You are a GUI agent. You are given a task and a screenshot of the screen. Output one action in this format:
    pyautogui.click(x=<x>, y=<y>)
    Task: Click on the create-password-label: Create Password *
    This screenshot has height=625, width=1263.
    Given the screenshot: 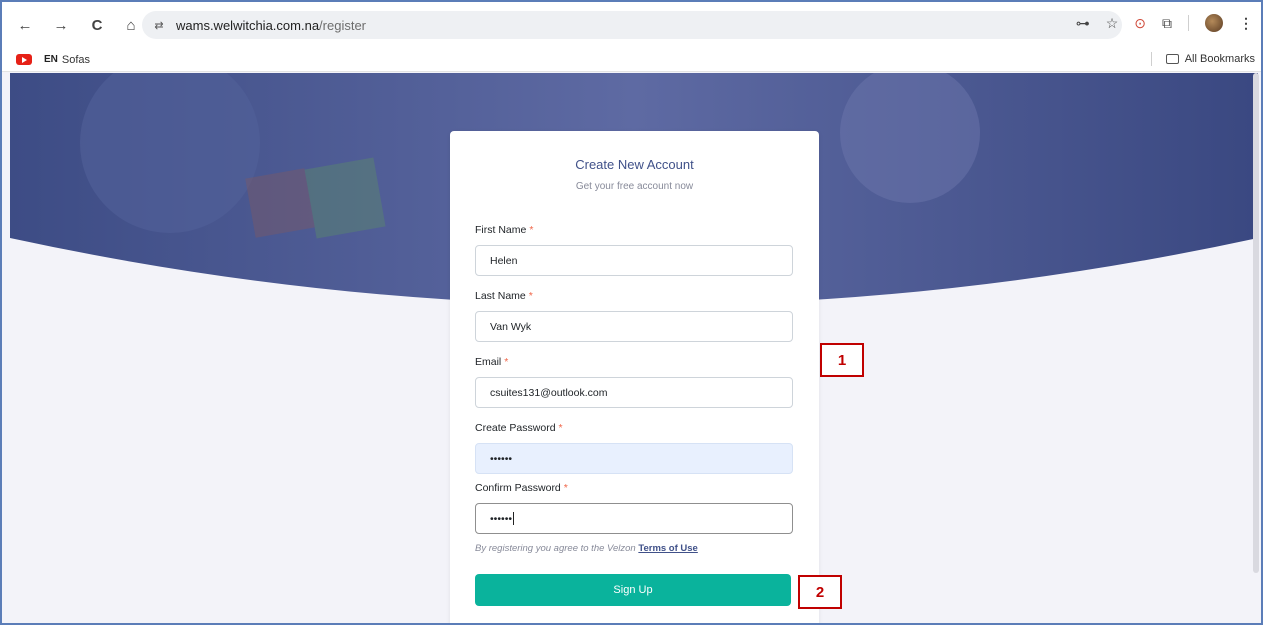 What is the action you would take?
    pyautogui.click(x=519, y=428)
    